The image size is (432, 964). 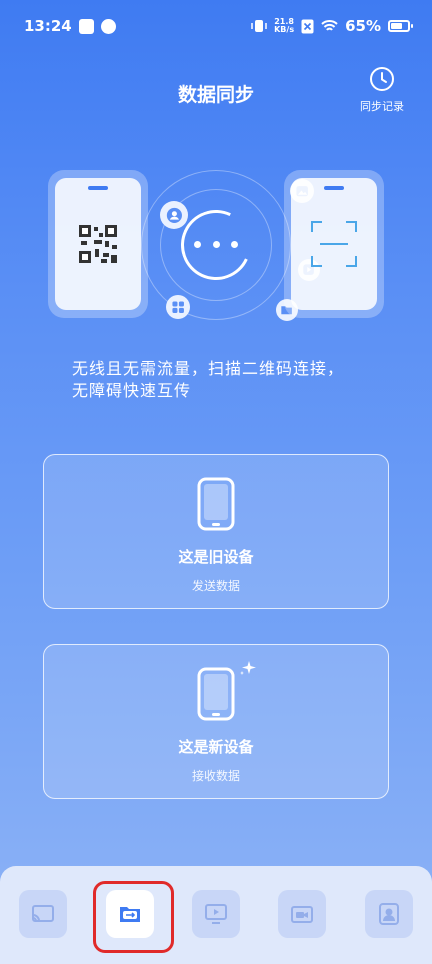 I want to click on qr-code-icon, so click(x=98, y=244).